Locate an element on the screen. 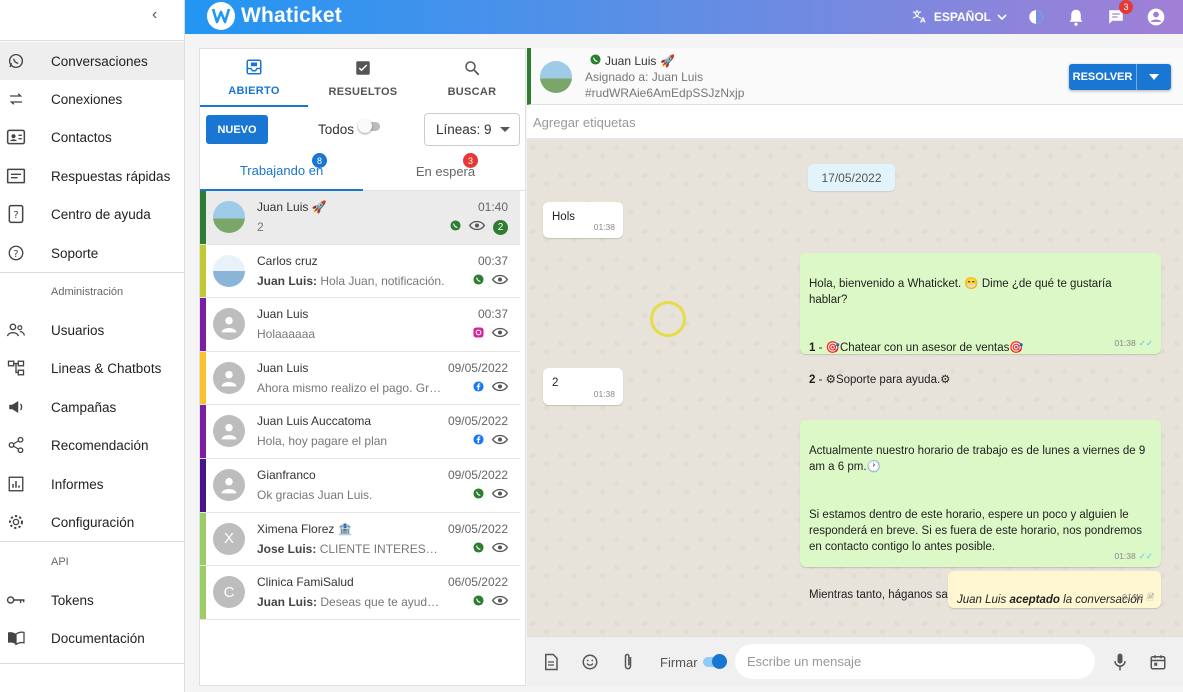 The width and height of the screenshot is (1183, 692). tags-input: Agregar etiquetas is located at coordinates (855, 122).